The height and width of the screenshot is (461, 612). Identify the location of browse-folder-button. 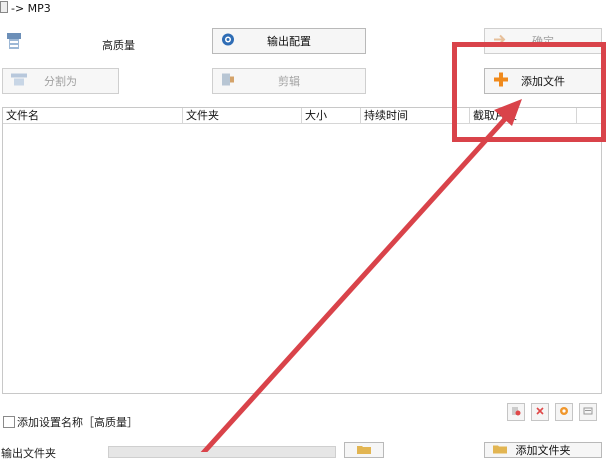
(364, 450).